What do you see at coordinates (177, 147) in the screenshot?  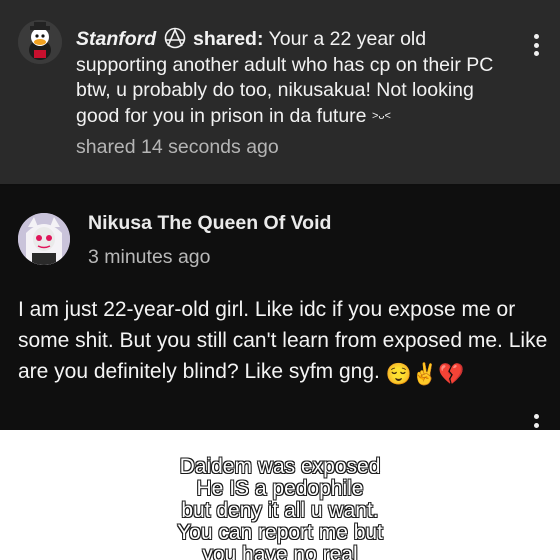 I see `shared-timestamp: shared 14 seconds ago` at bounding box center [177, 147].